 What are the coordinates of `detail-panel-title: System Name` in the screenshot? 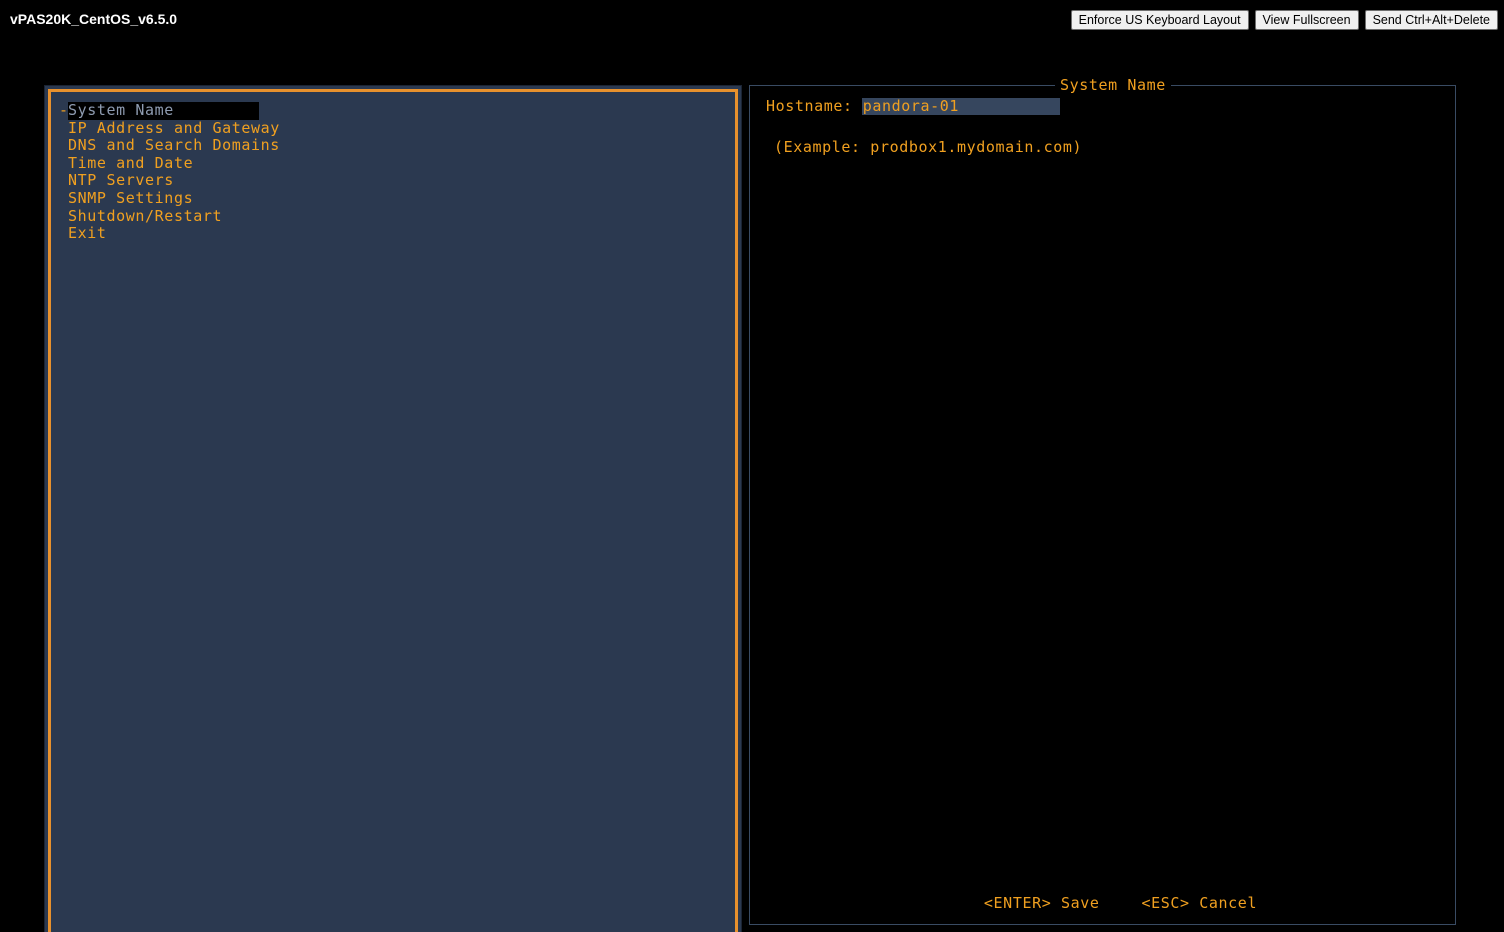 It's located at (1113, 85).